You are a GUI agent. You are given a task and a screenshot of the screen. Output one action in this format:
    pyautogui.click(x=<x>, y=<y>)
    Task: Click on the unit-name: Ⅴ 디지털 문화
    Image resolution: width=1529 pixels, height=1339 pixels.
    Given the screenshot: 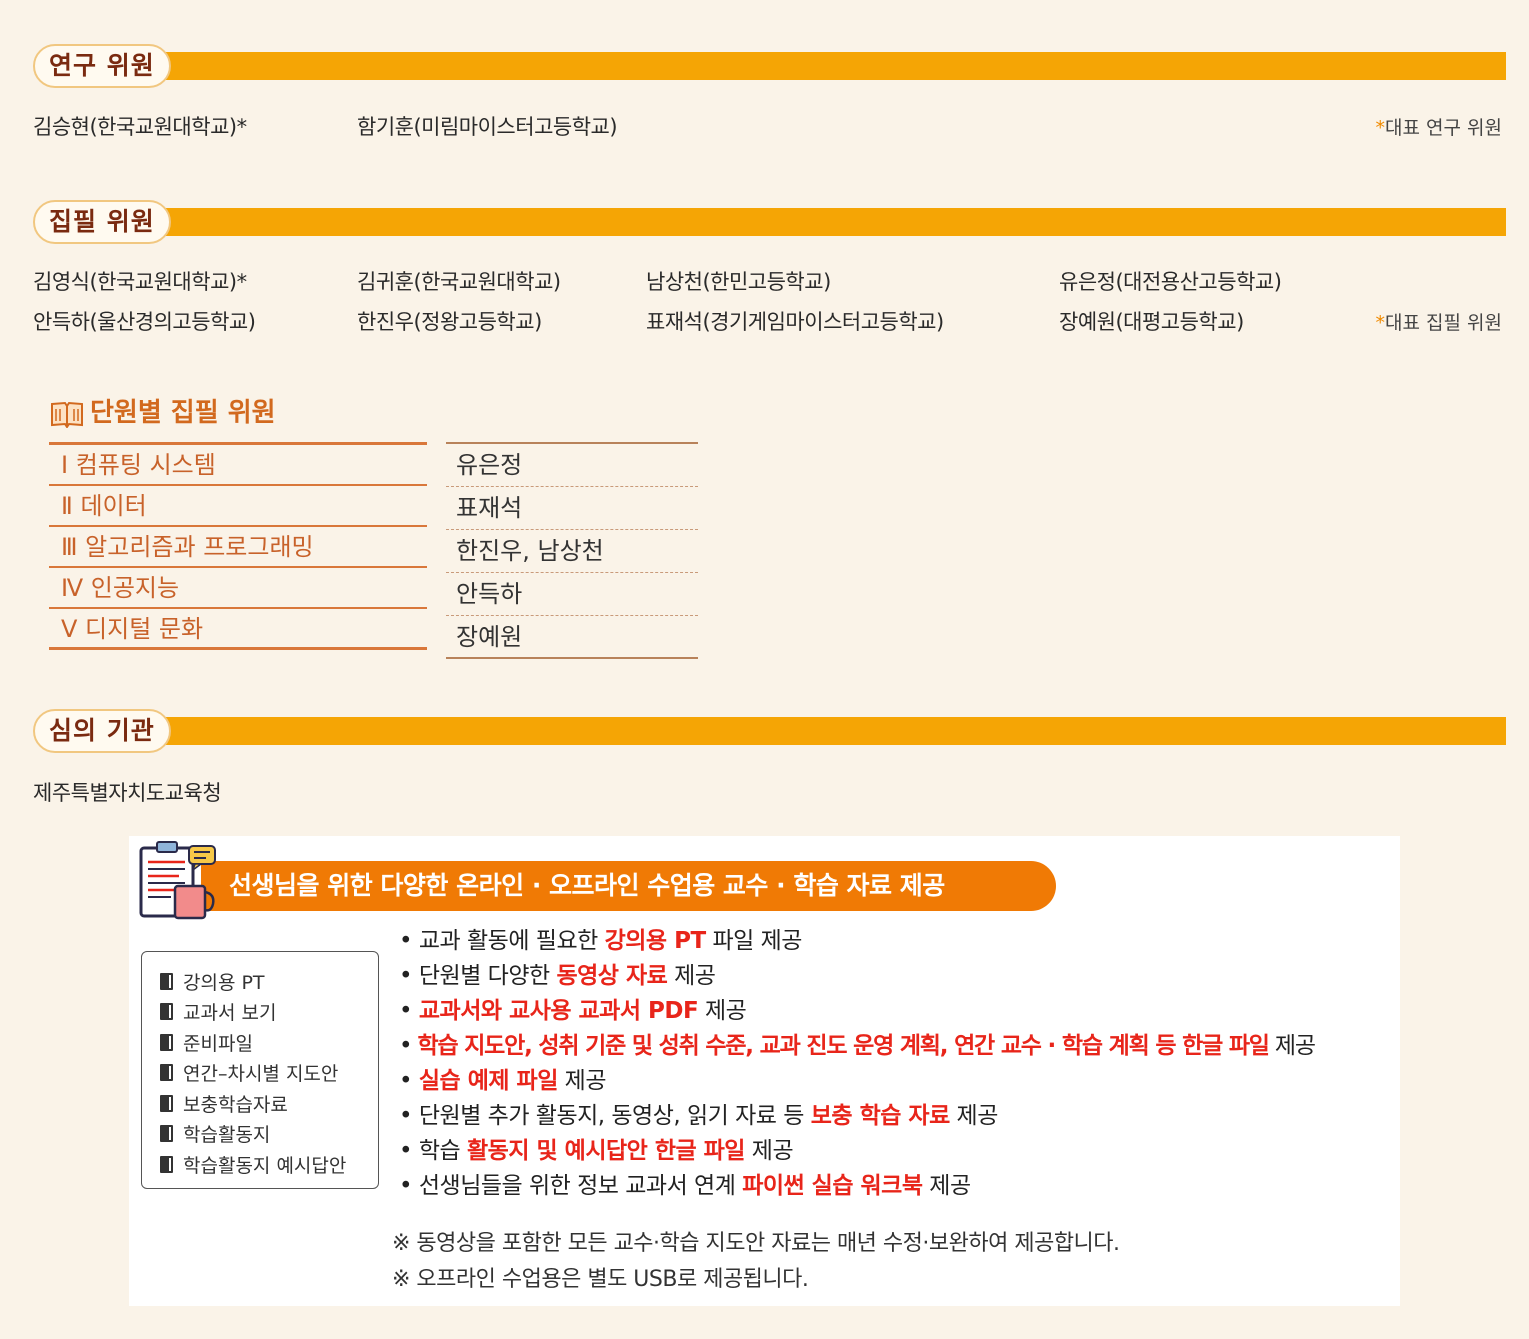 What is the action you would take?
    pyautogui.click(x=238, y=629)
    